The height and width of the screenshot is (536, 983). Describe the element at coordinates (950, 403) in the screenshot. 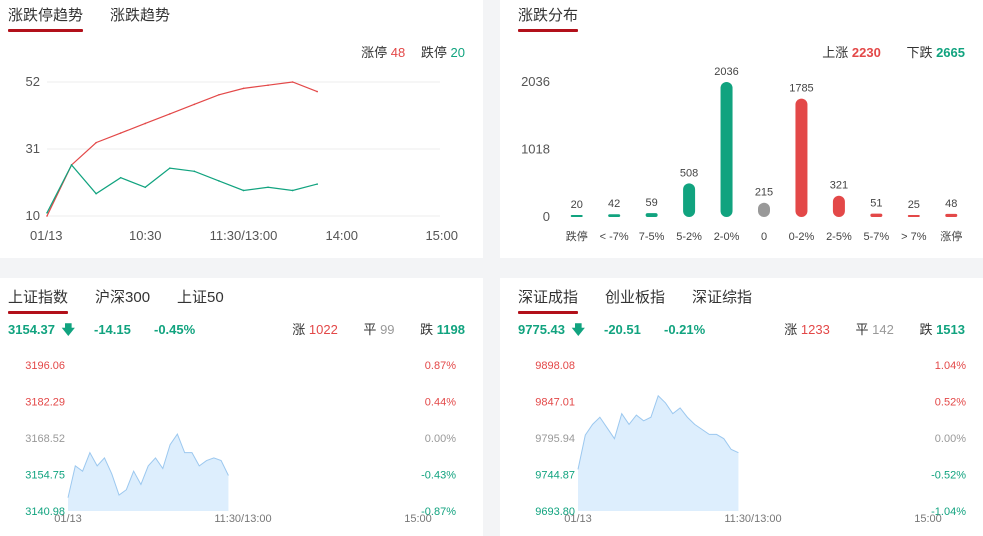

I see `pct-tick-label: 0.52%` at that location.